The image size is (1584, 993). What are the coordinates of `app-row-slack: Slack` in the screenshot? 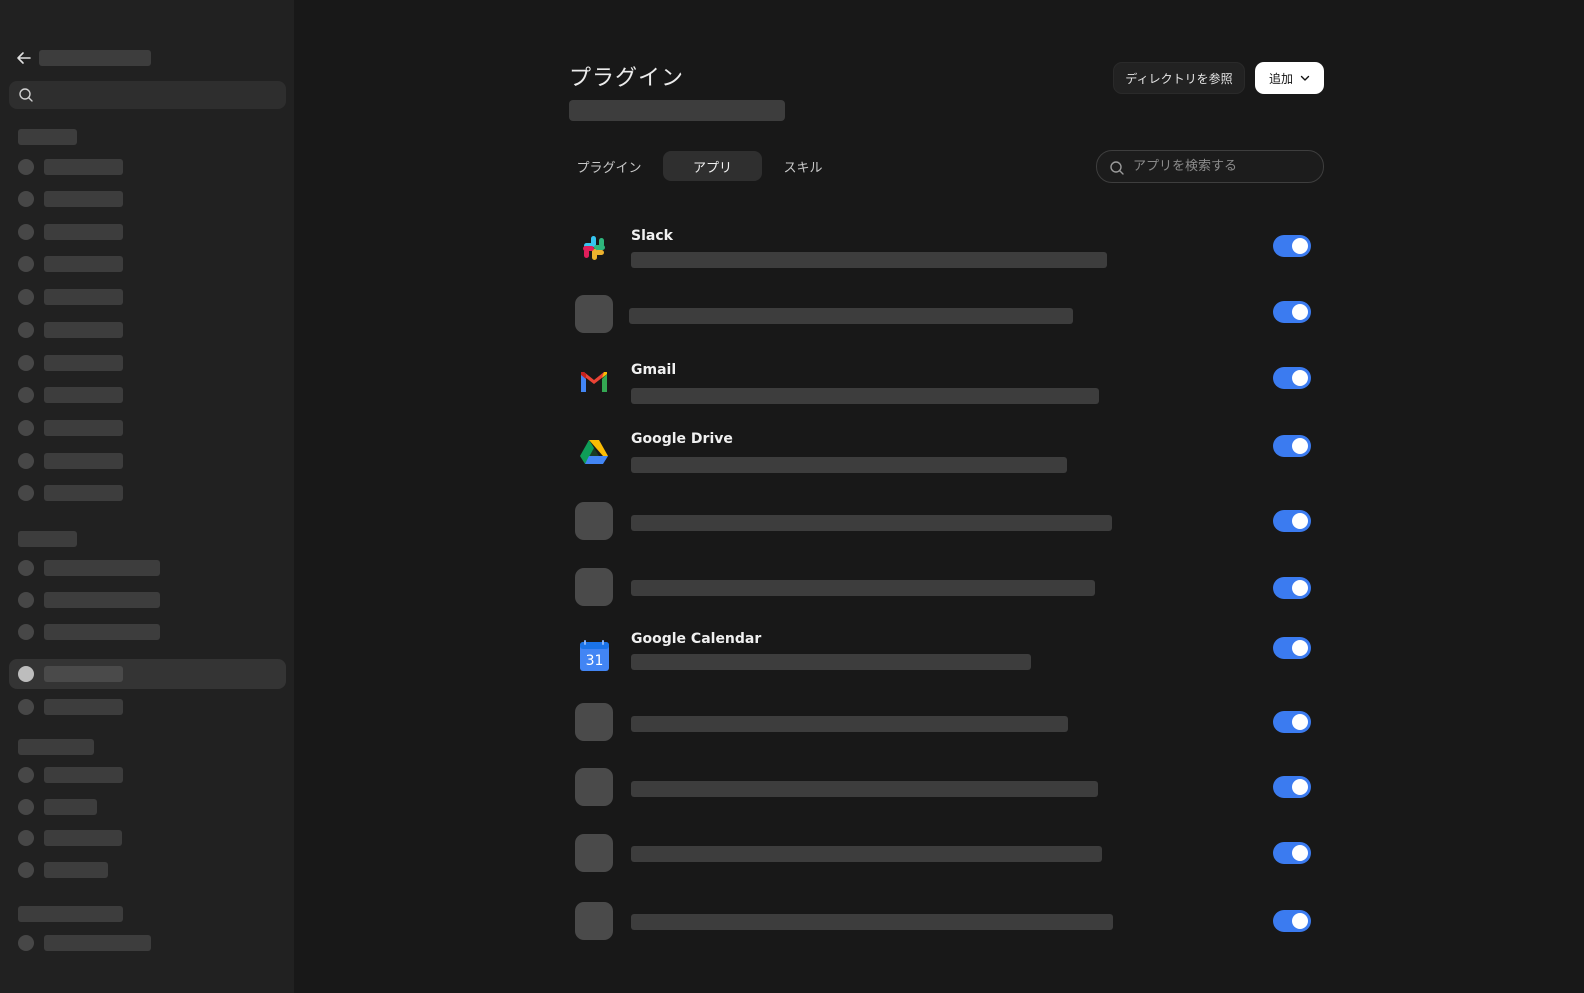 It's located at (949, 258).